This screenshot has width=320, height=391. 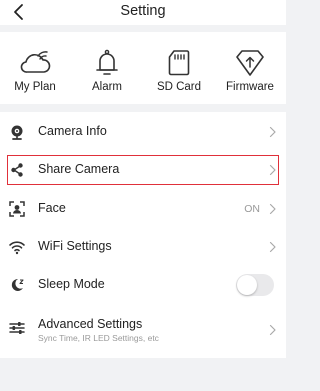 I want to click on webcam-icon, so click(x=17, y=132).